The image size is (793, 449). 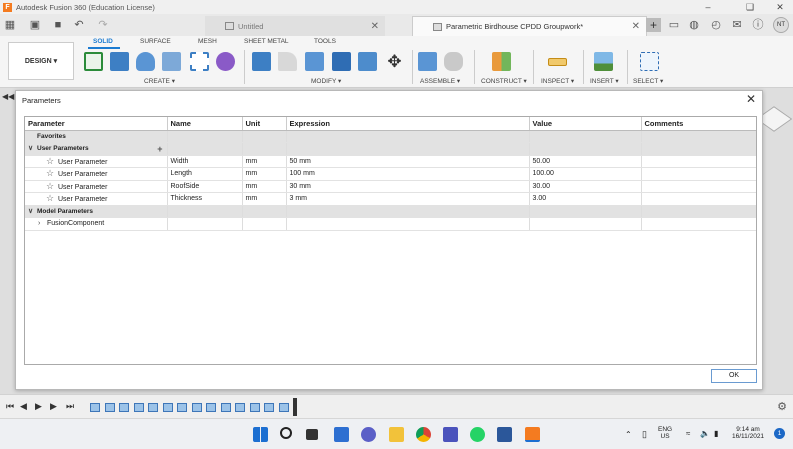 I want to click on search-icon, so click(x=286, y=433).